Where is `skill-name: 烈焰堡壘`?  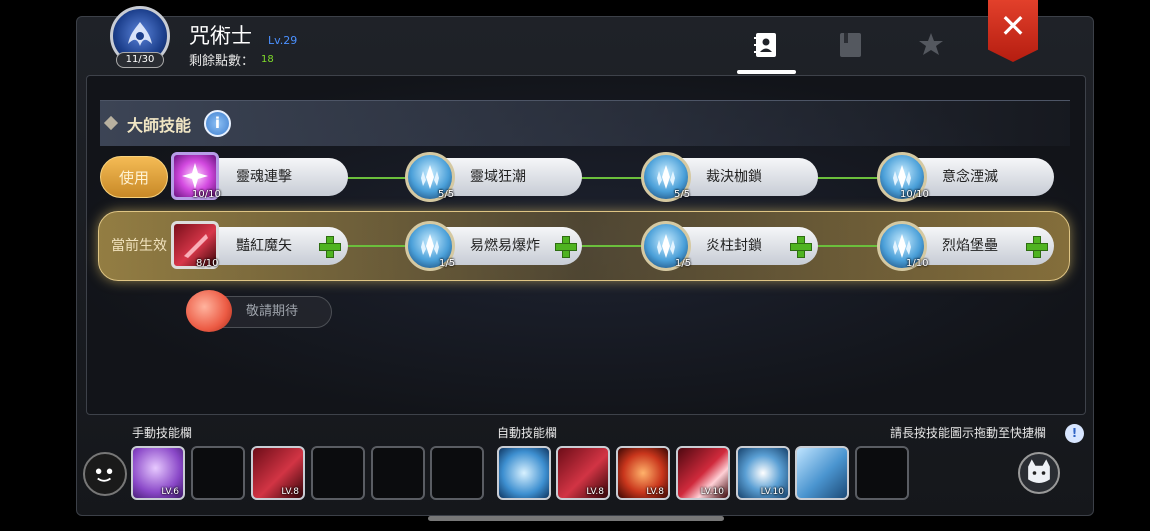
skill-name: 烈焰堡壘 is located at coordinates (970, 246).